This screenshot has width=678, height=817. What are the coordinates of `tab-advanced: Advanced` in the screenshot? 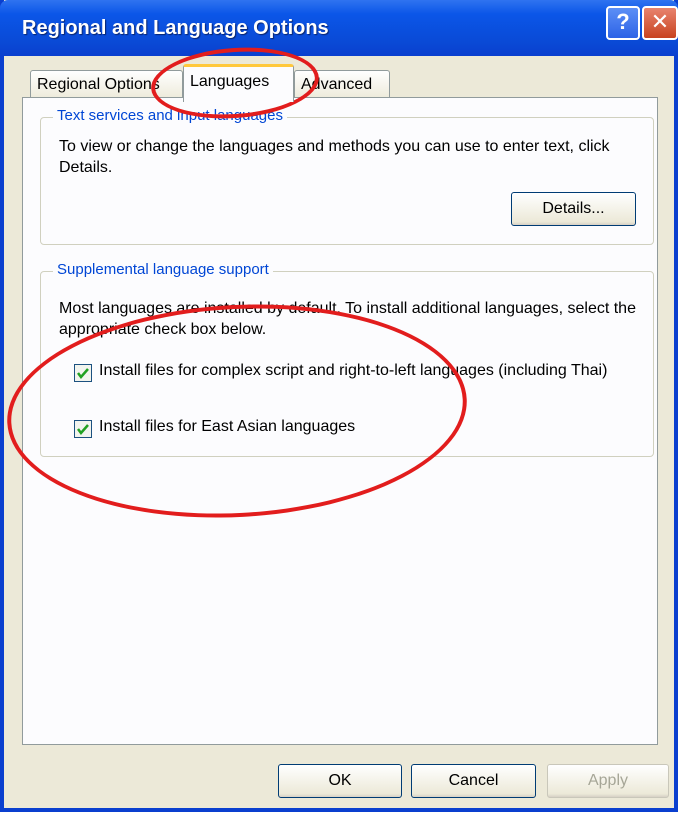 It's located at (342, 85).